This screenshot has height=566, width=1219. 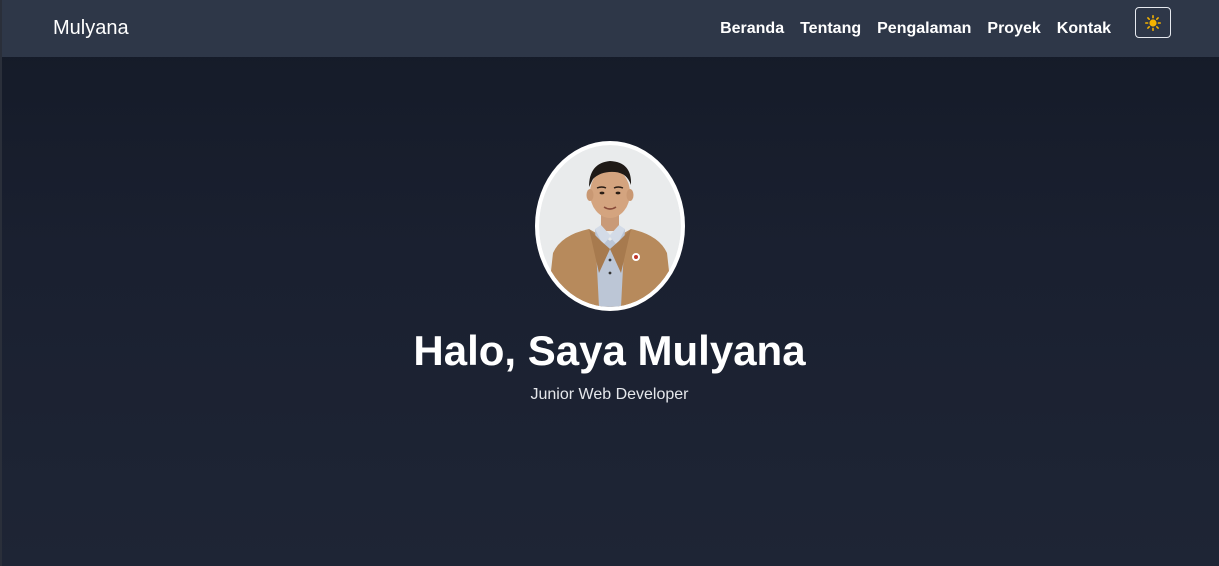 I want to click on sun-icon, so click(x=1153, y=22).